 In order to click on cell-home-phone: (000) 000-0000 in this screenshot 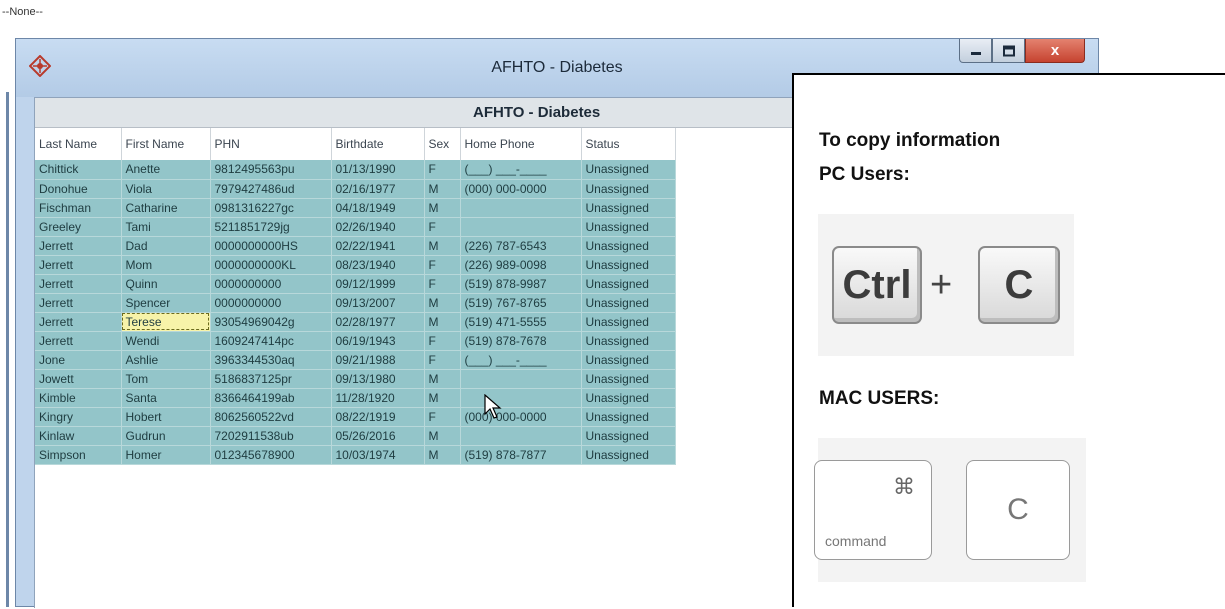, I will do `click(521, 189)`.